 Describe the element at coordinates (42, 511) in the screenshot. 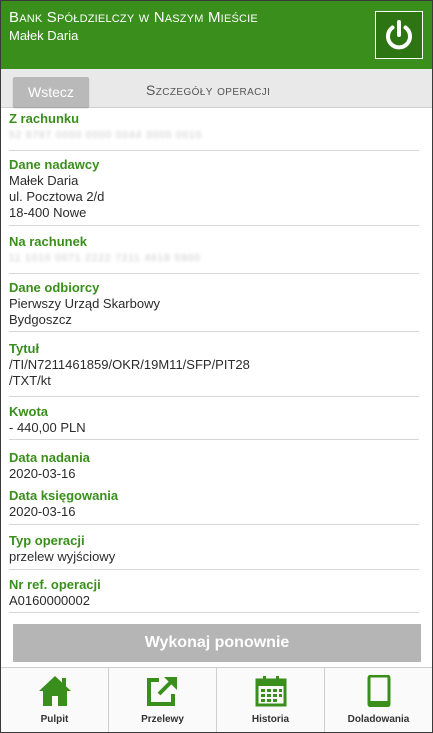

I see `booking-date-value: 2020-03-16` at that location.